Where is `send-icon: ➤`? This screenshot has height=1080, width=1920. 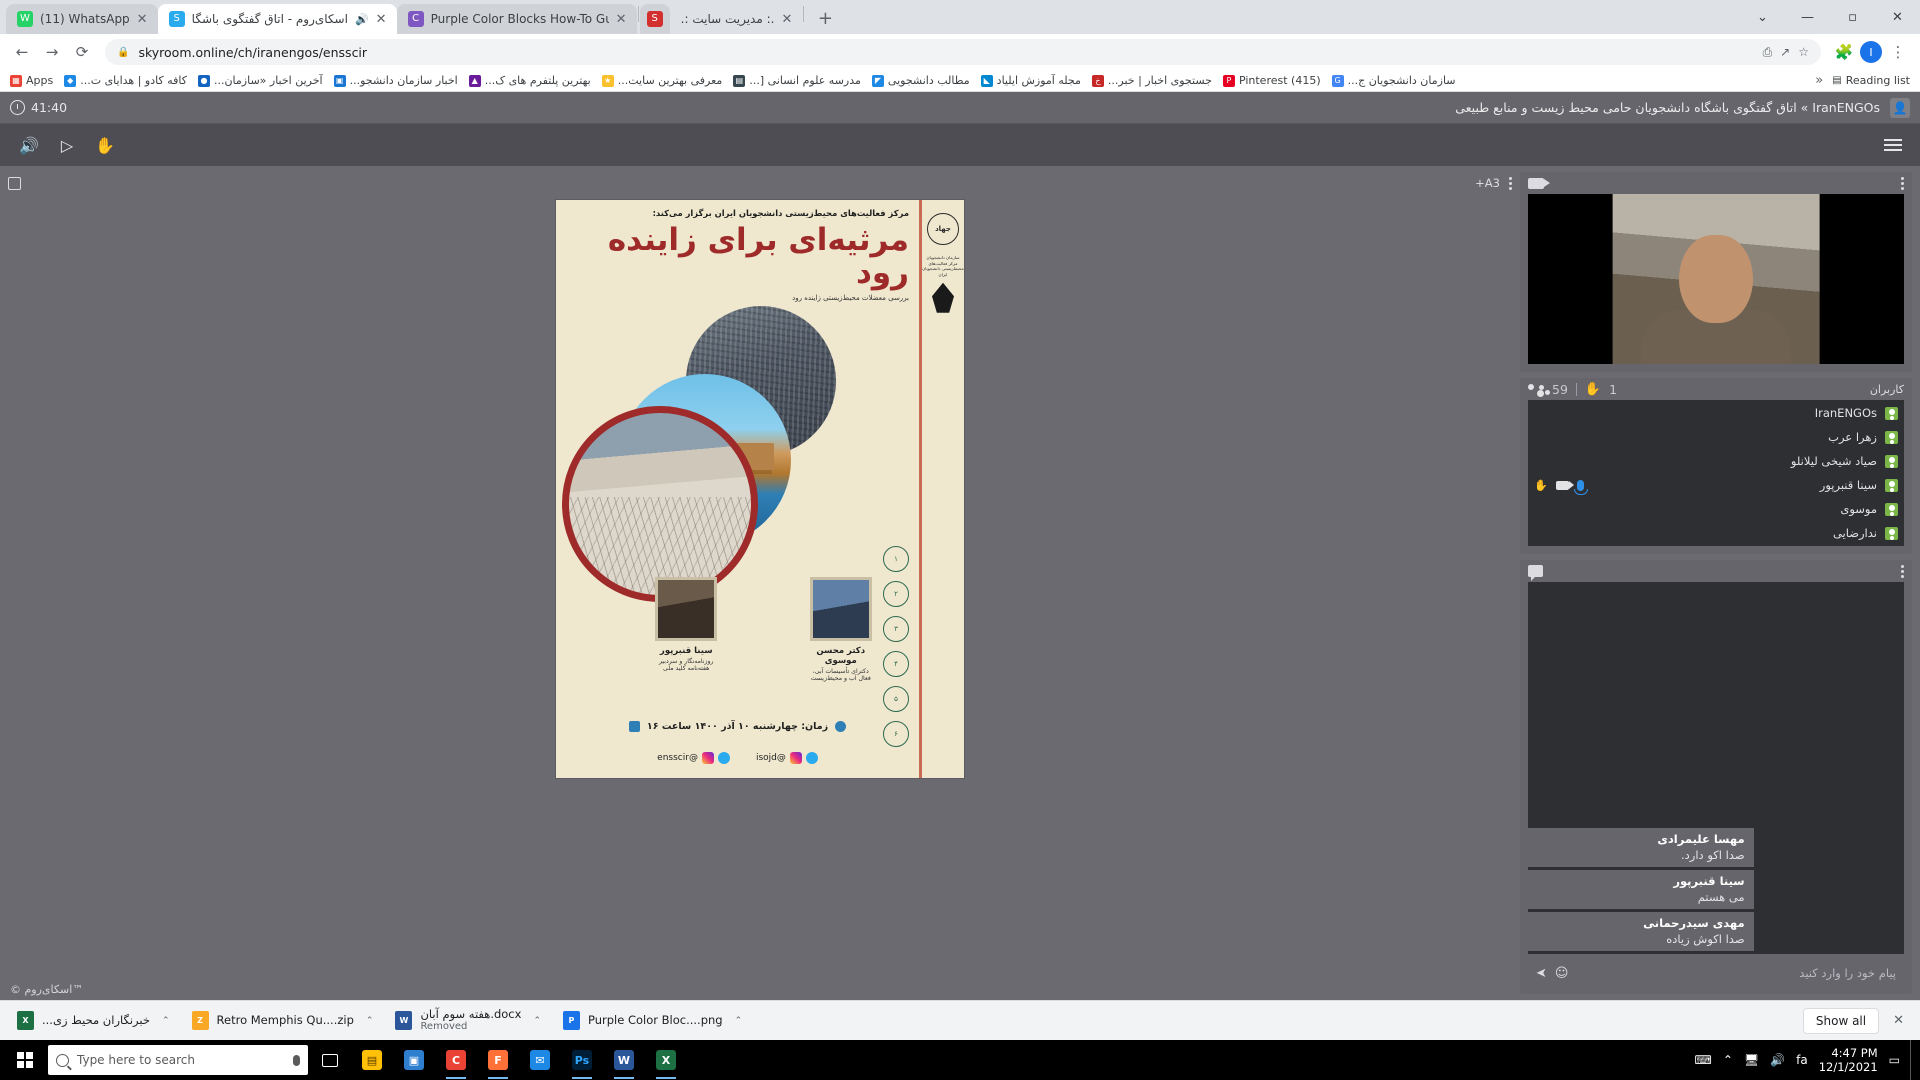 send-icon: ➤ is located at coordinates (1541, 973).